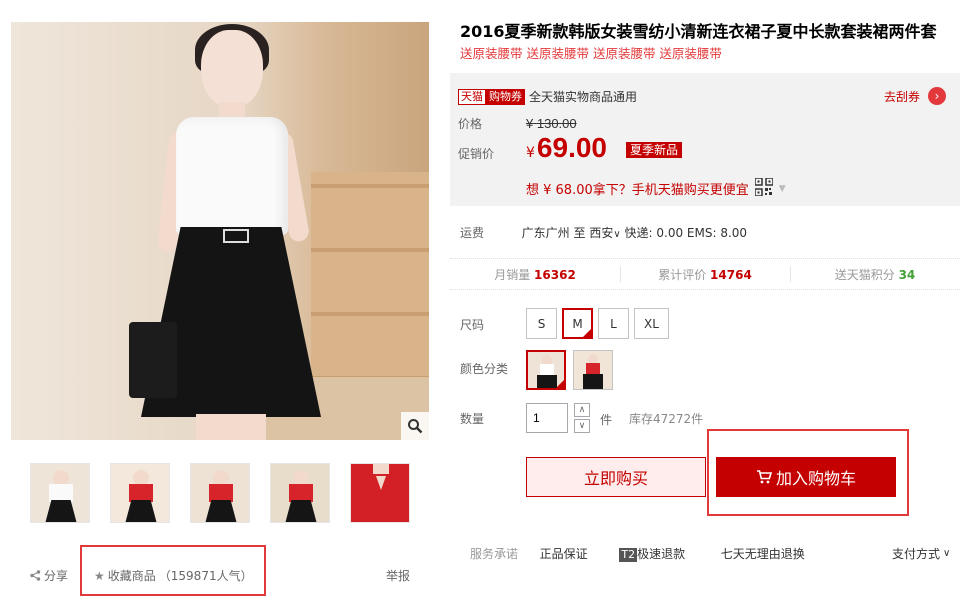 Image resolution: width=976 pixels, height=600 pixels. I want to click on quantity-label: 数量, so click(472, 419).